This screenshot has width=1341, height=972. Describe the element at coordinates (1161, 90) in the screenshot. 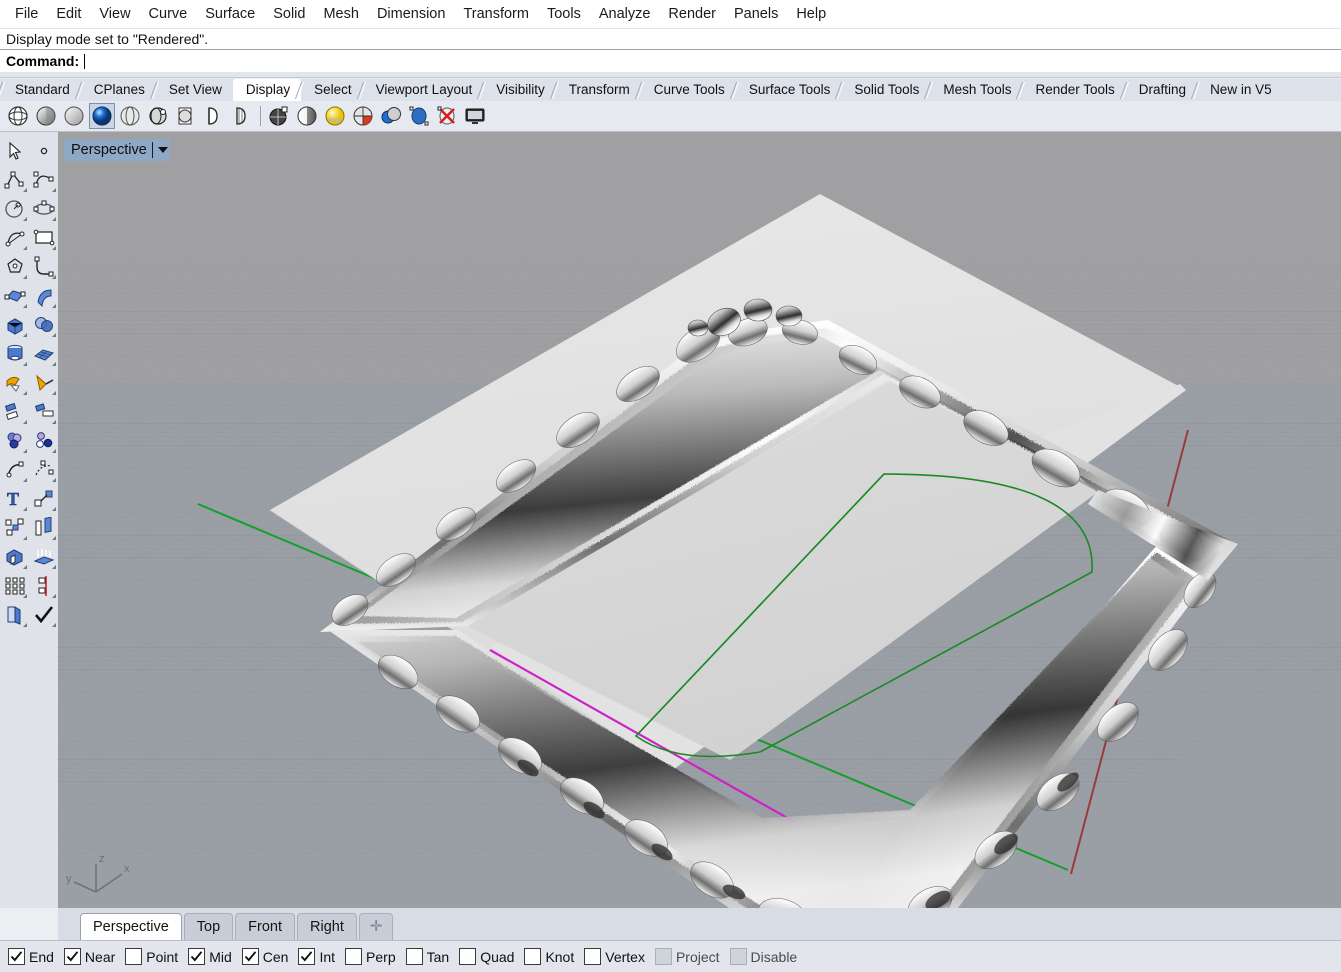

I see `toolbar-tab-drafting: Drafting` at that location.